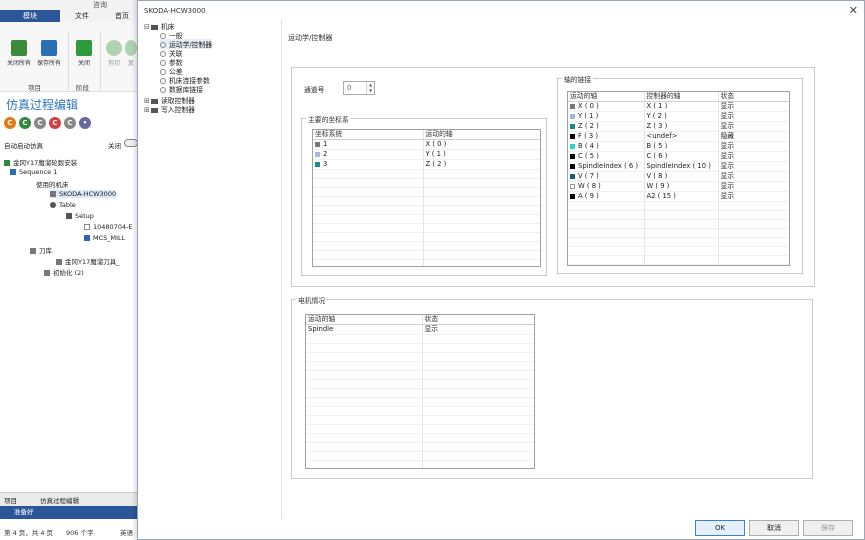  What do you see at coordinates (828, 528) in the screenshot?
I see `save-button: 保存` at bounding box center [828, 528].